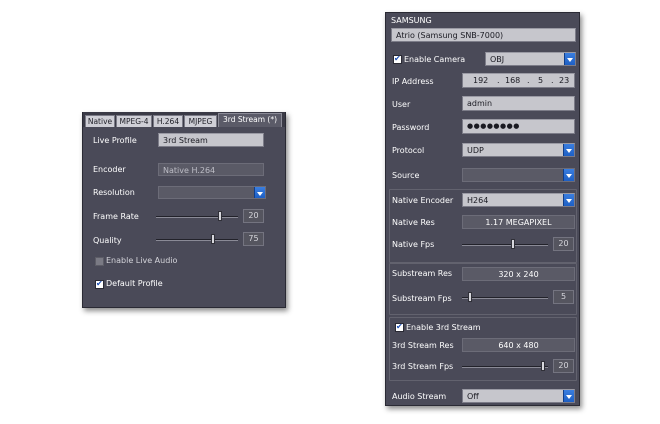 Image resolution: width=660 pixels, height=424 pixels. Describe the element at coordinates (419, 396) in the screenshot. I see `audio-stream-label: Audio Stream` at that location.